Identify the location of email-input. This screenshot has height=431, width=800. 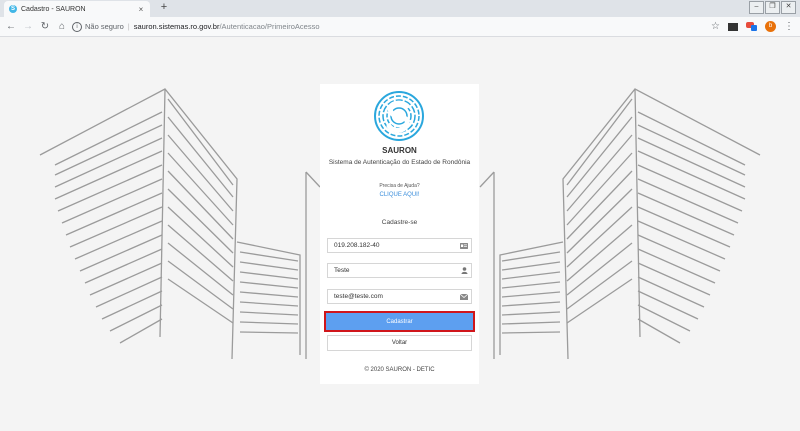
(392, 296).